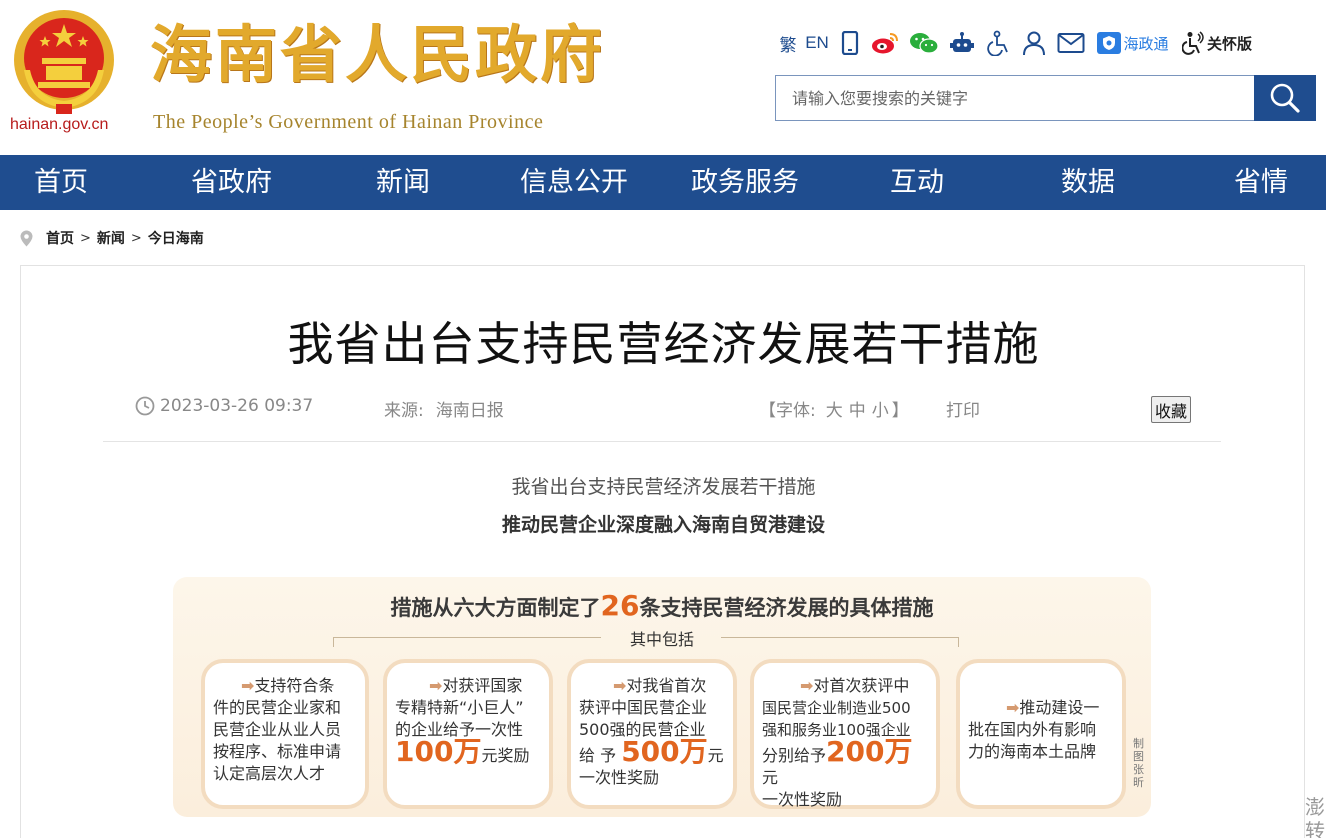 This screenshot has width=1326, height=838. Describe the element at coordinates (61, 182) in the screenshot. I see `nav-home: 首页` at that location.